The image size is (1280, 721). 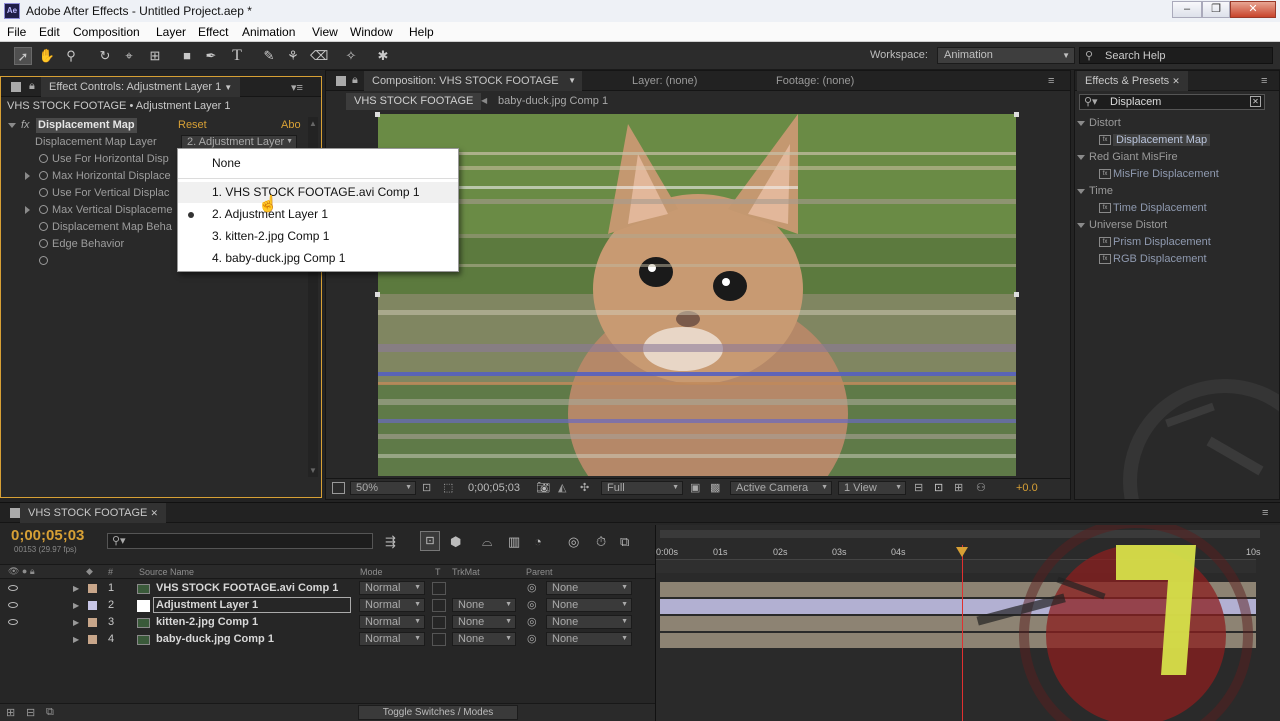 What do you see at coordinates (268, 32) in the screenshot?
I see `menu-animation: Animation` at bounding box center [268, 32].